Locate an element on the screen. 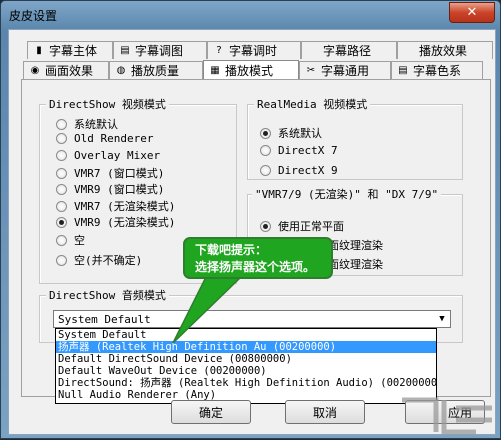 The image size is (501, 440). subtitle-general-icon: ✂ is located at coordinates (311, 70).